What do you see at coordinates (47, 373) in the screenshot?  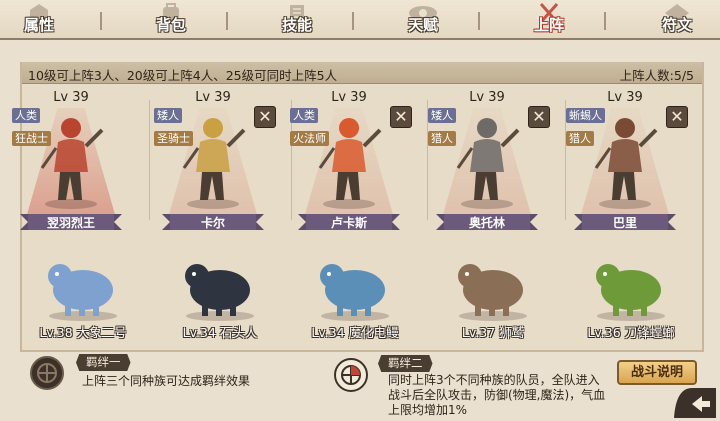 I see `bond-one-icon` at bounding box center [47, 373].